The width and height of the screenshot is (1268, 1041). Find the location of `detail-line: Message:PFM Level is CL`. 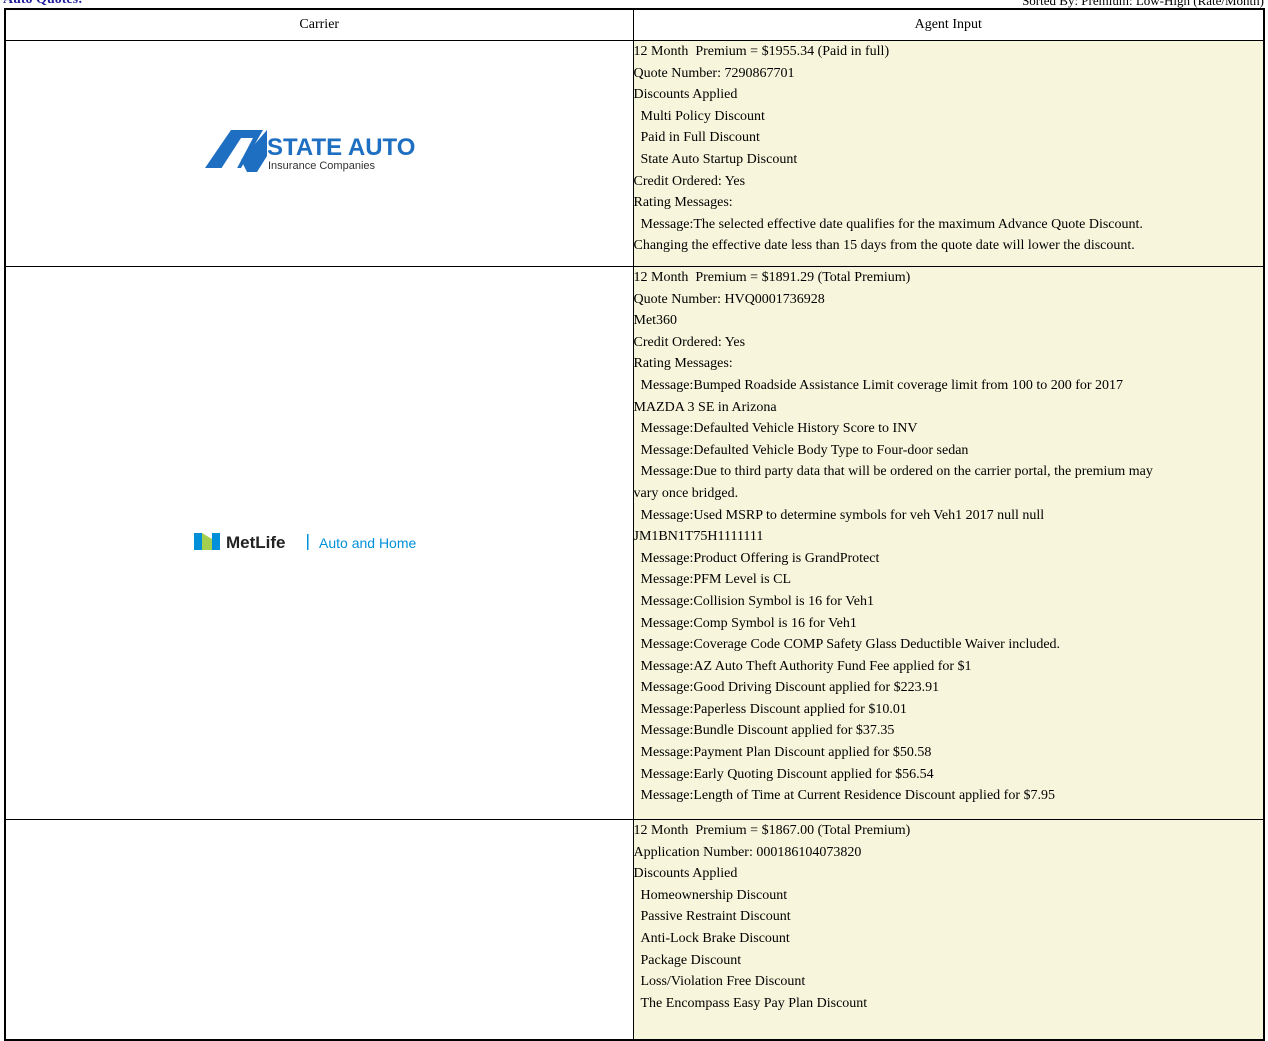

detail-line: Message:PFM Level is CL is located at coordinates (712, 580).